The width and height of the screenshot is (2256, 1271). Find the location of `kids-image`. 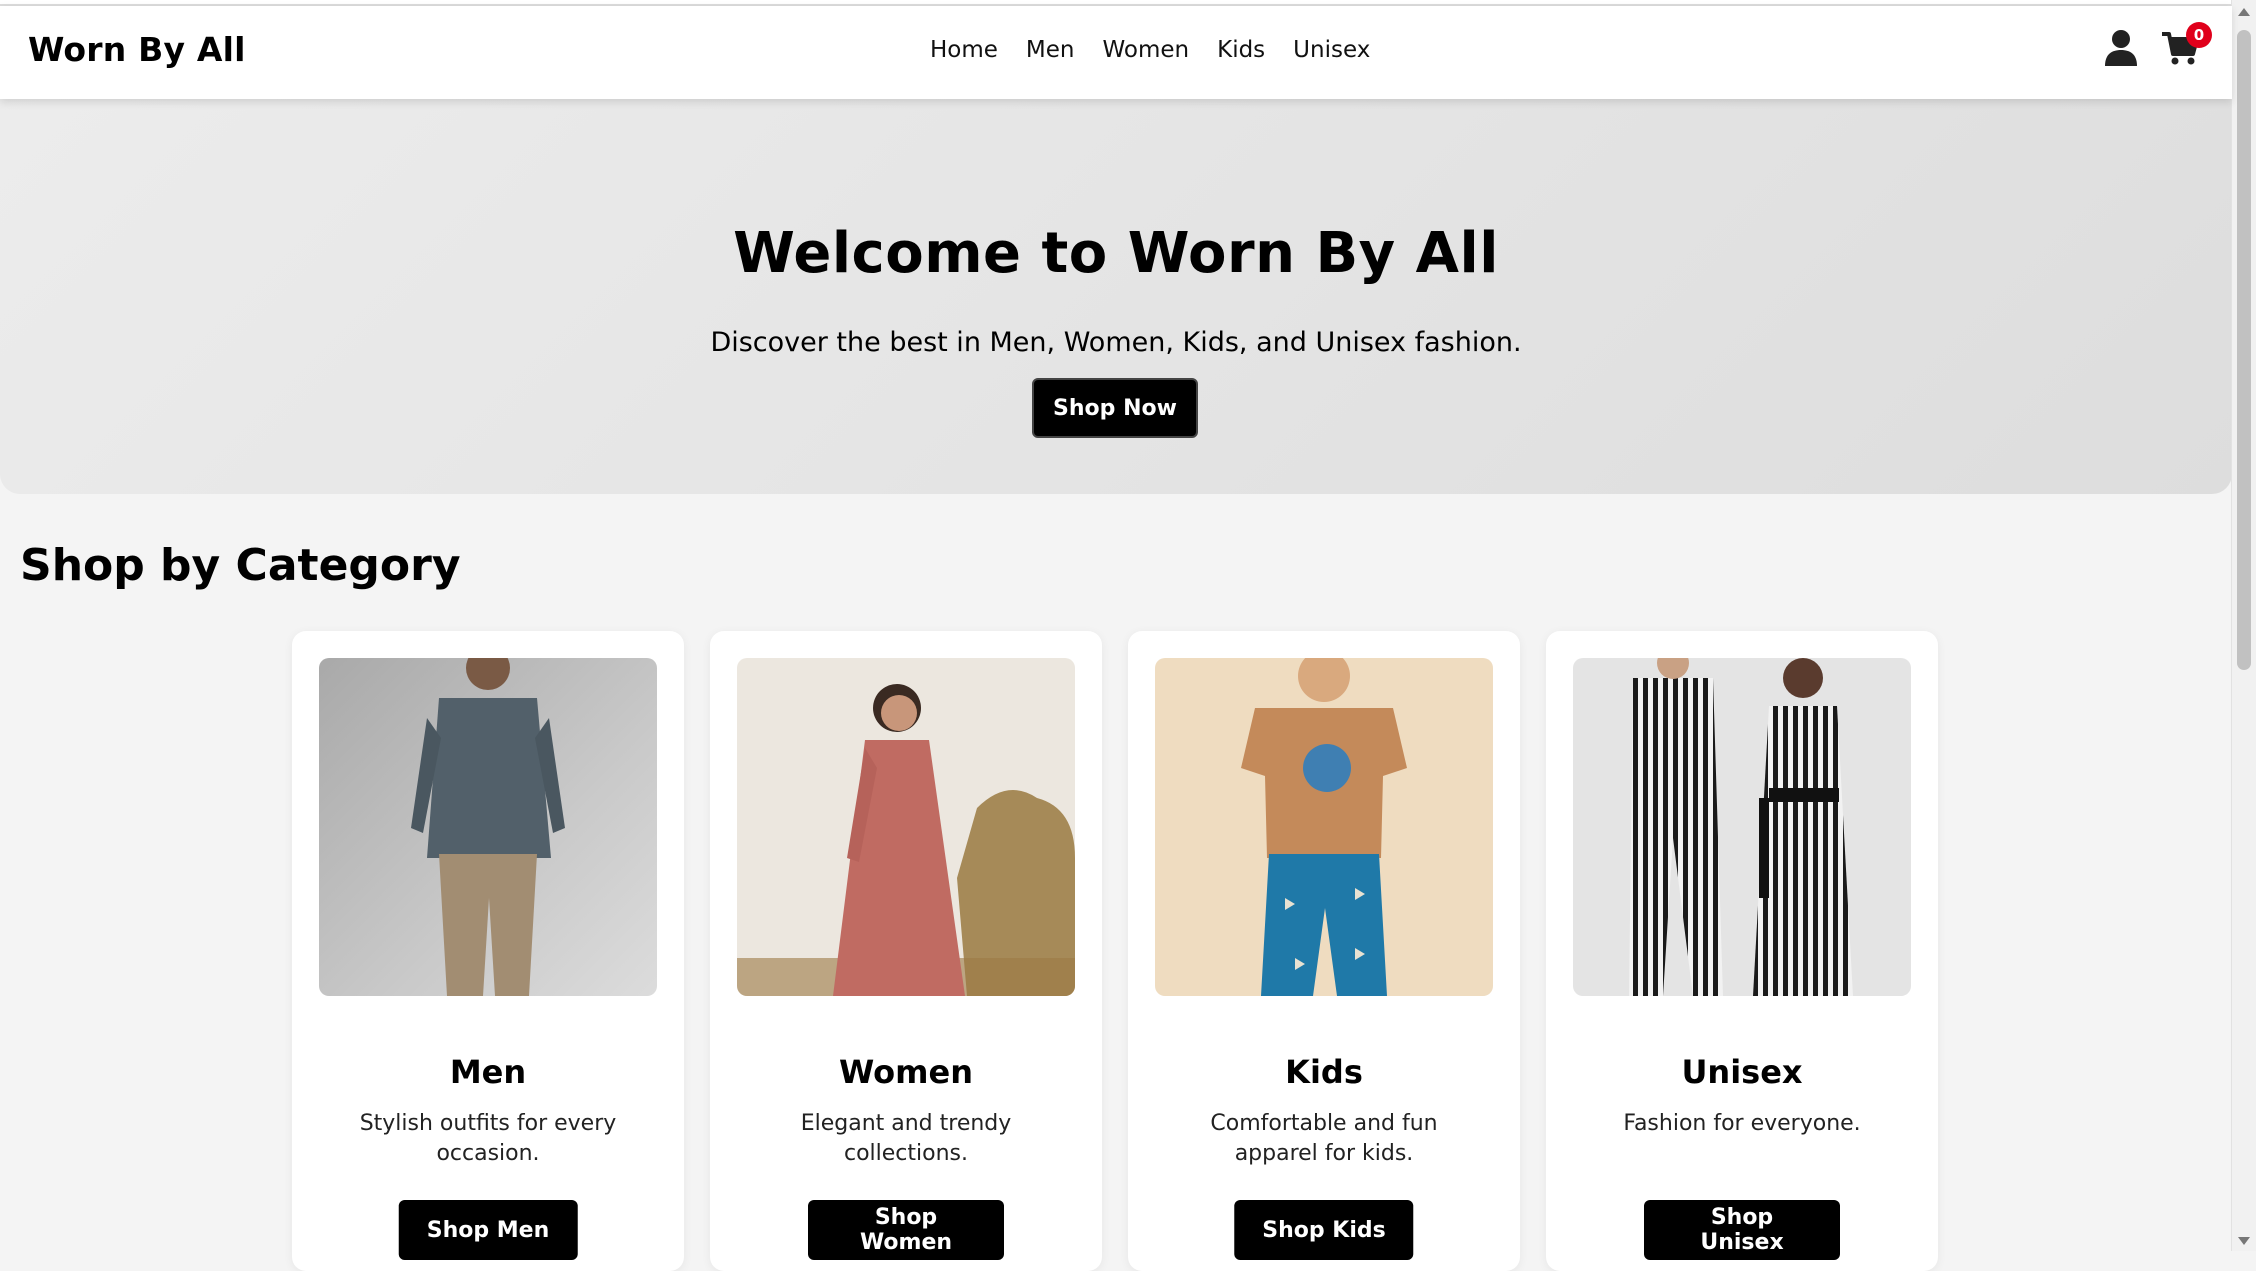

kids-image is located at coordinates (1324, 827).